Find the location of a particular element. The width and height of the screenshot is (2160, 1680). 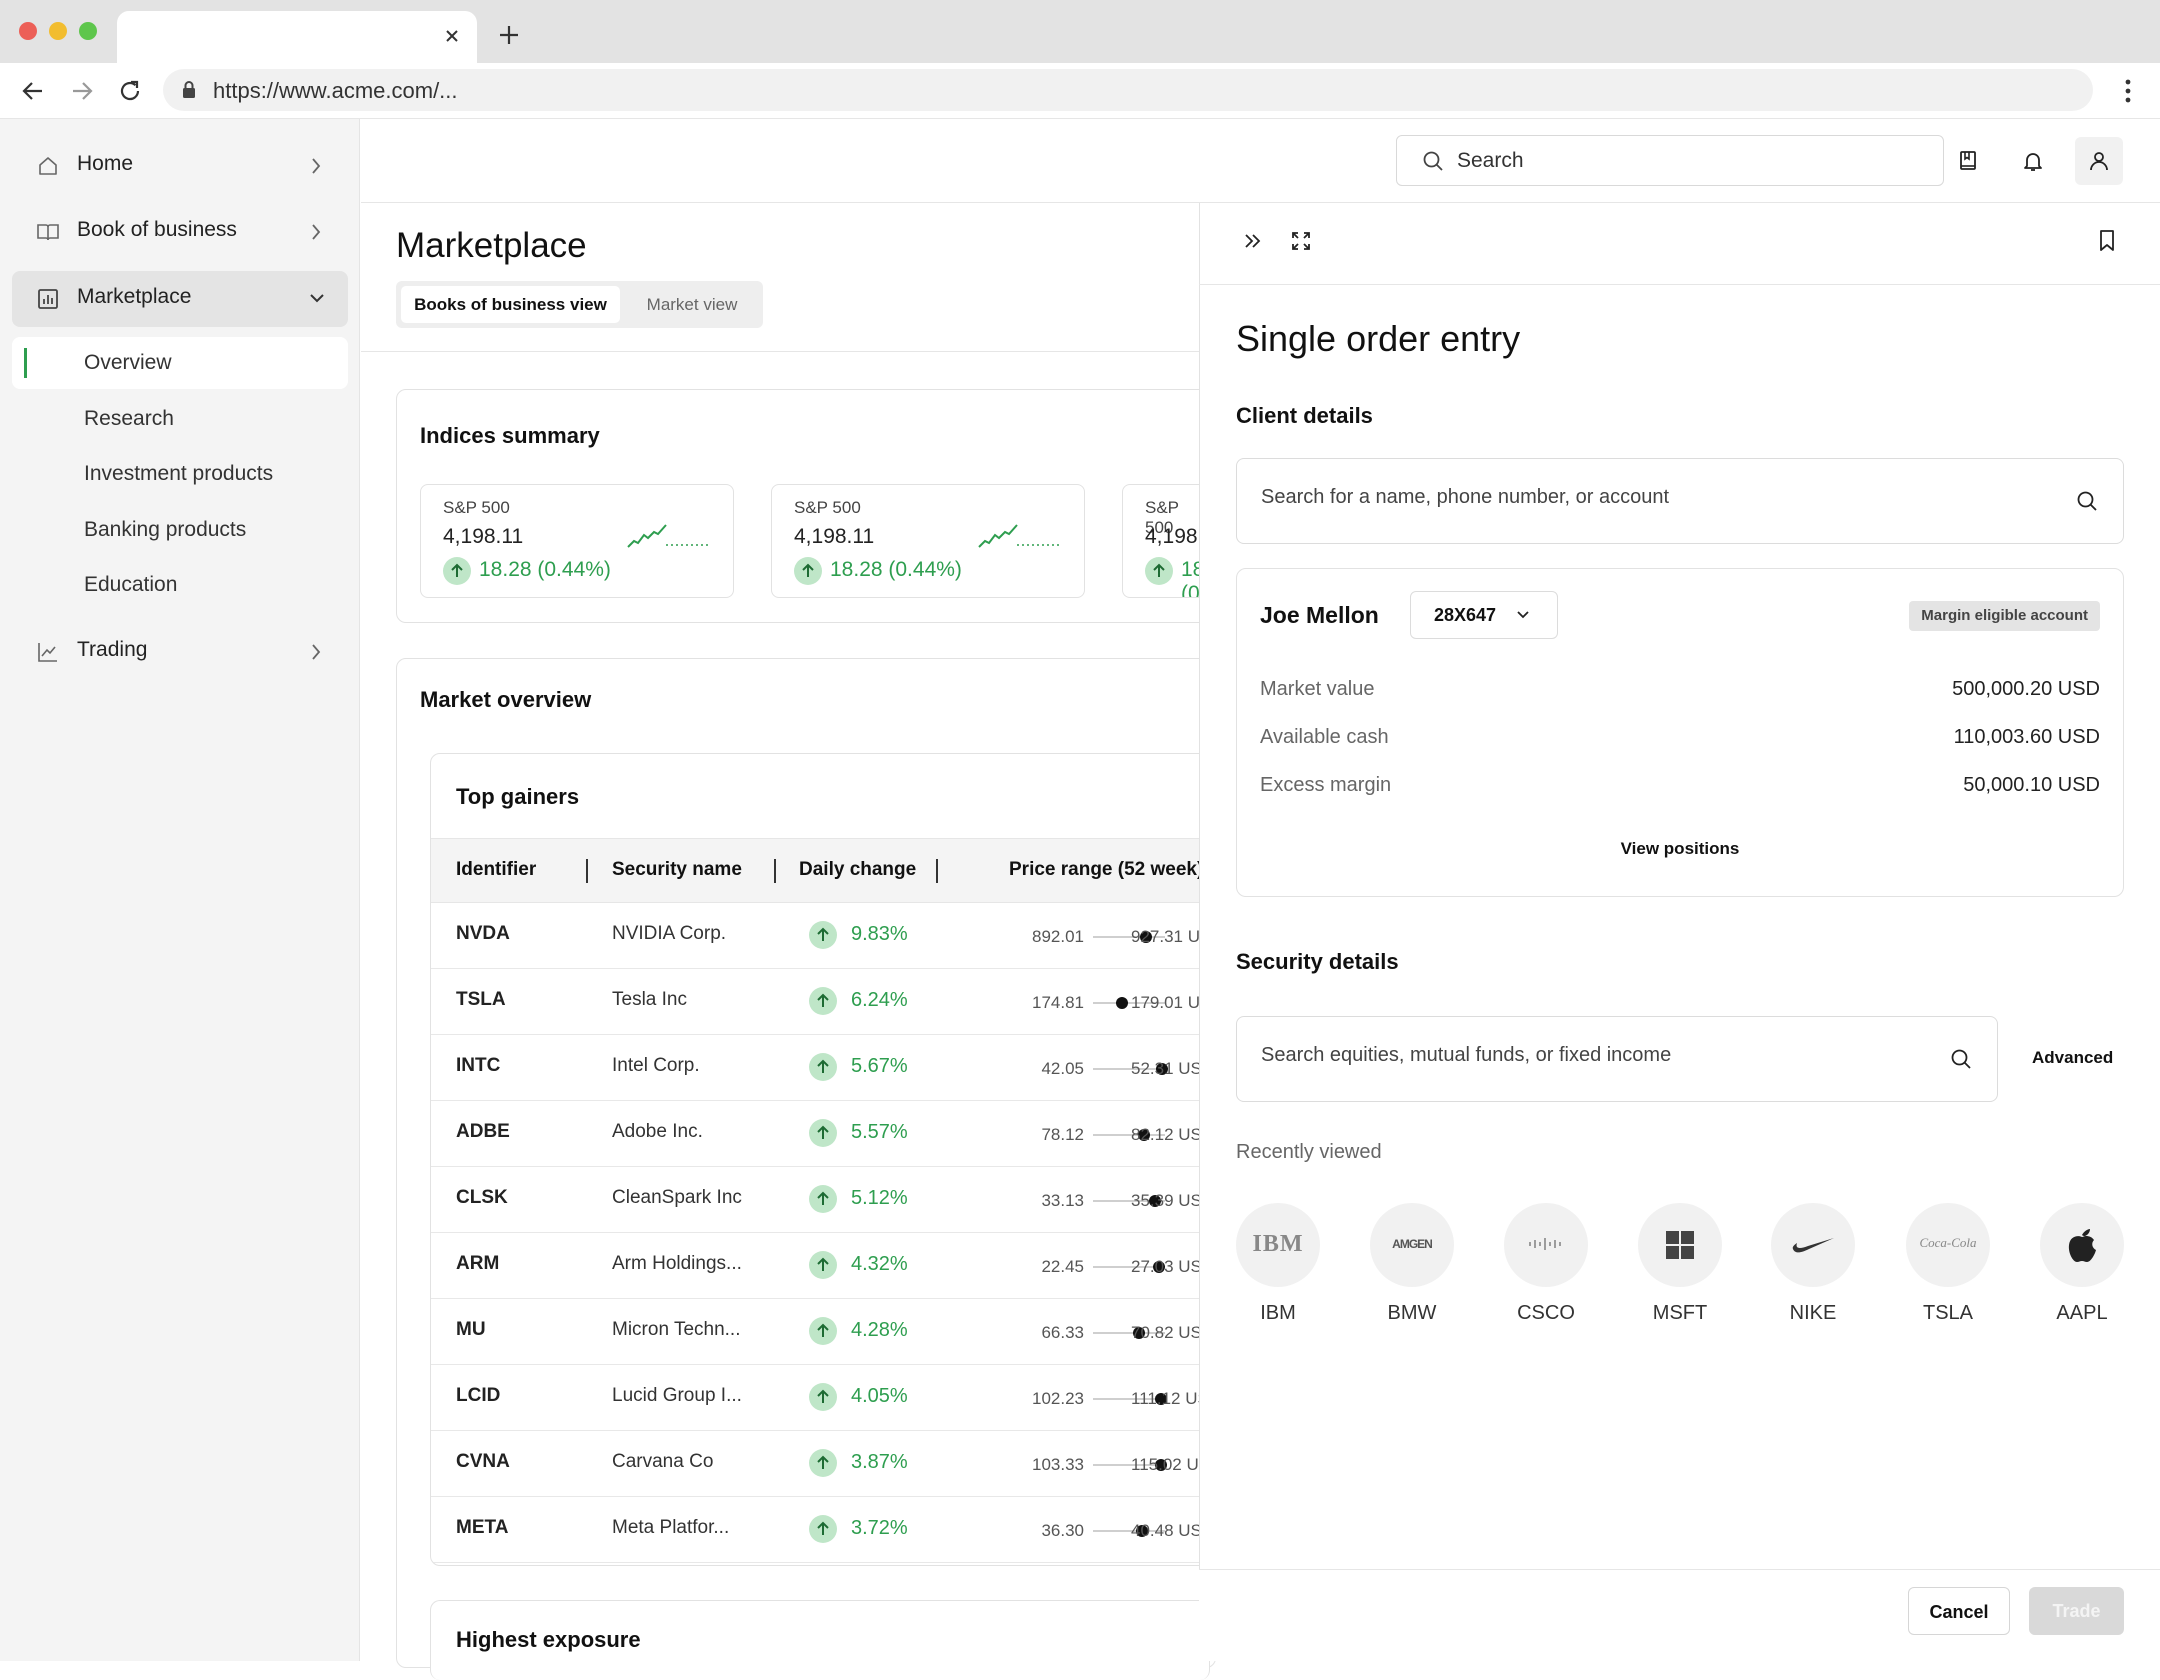

cancel-button: Cancel is located at coordinates (1959, 1611).